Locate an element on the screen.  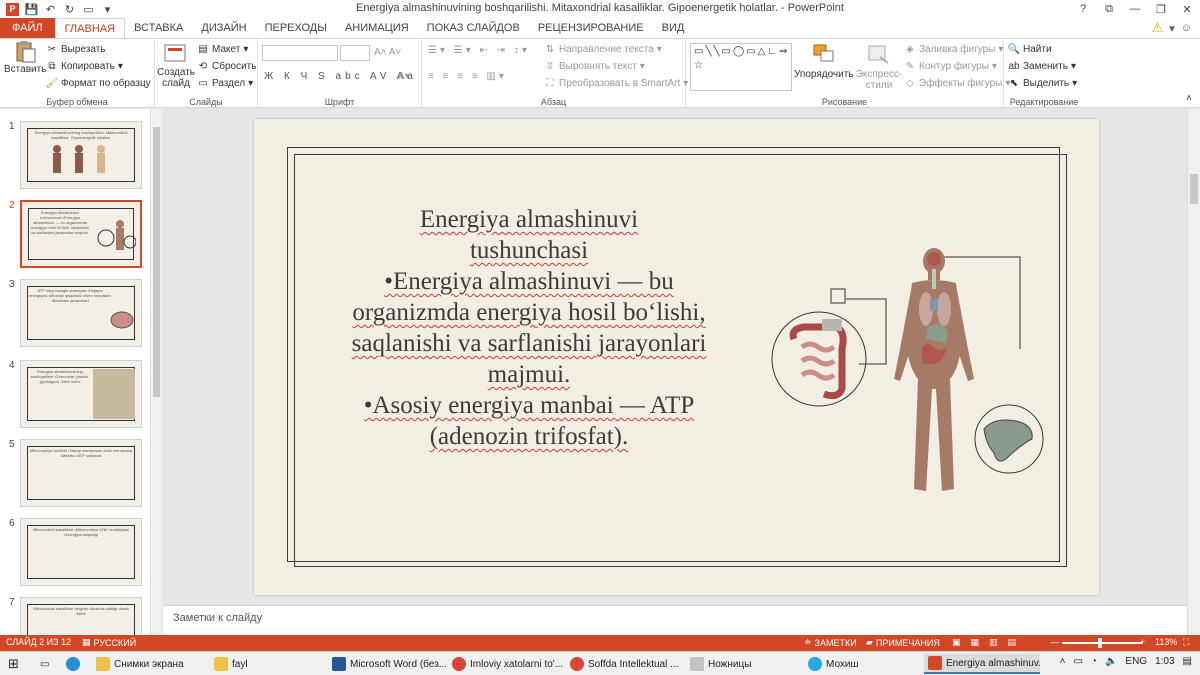
effects-icon: ◇ is located at coordinates (910, 83).